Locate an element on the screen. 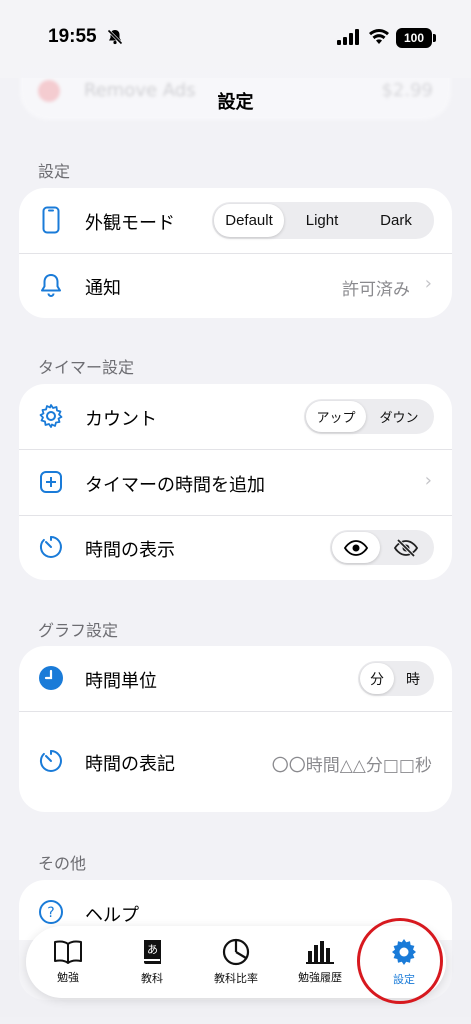 This screenshot has width=471, height=1024. svg-text: あ is located at coordinates (152, 949).